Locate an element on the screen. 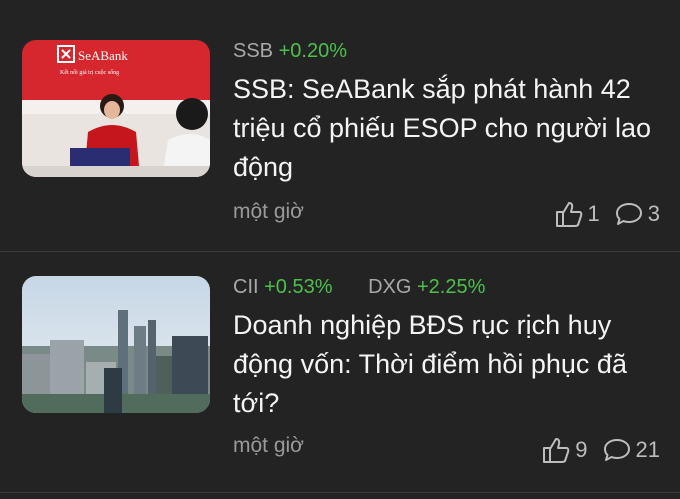  seabank-logo-text: SeABank is located at coordinates (103, 55).